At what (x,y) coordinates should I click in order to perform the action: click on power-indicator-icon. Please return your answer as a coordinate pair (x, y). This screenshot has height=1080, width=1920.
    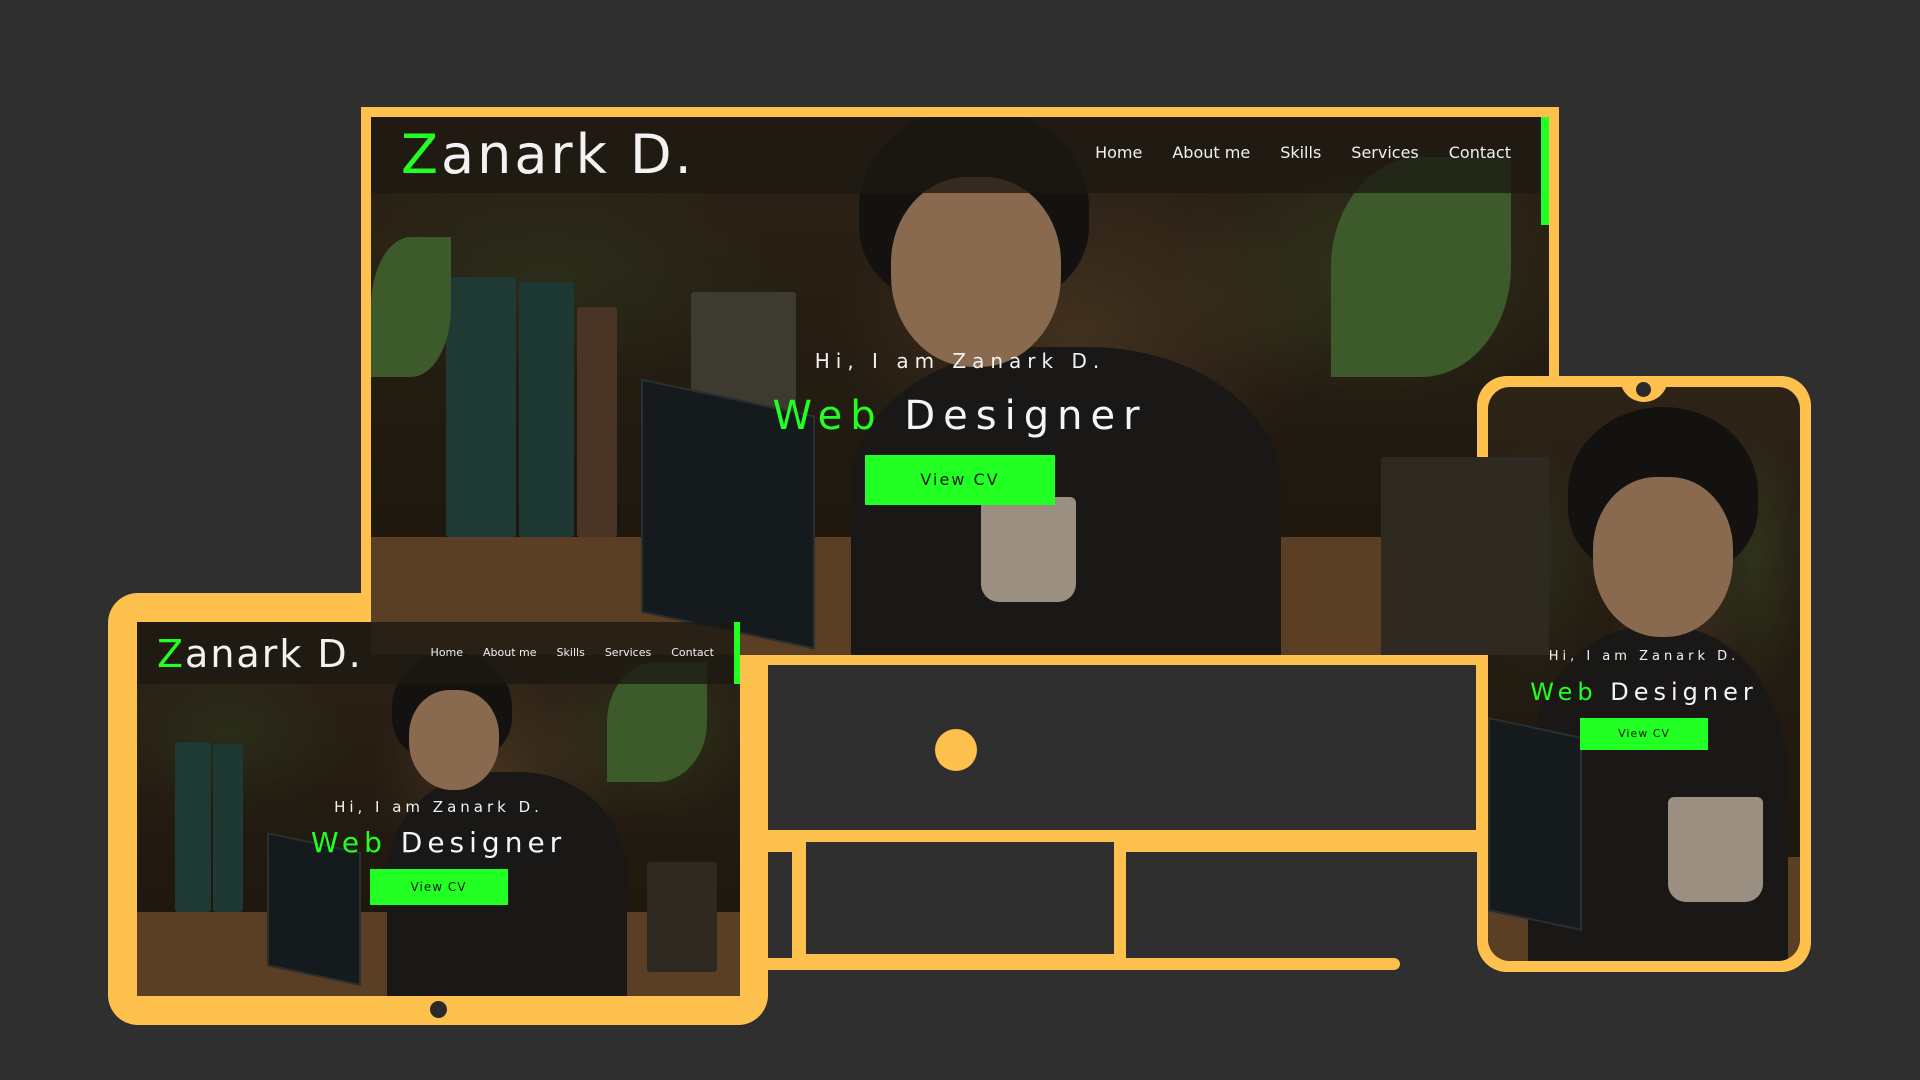
    Looking at the image, I should click on (956, 750).